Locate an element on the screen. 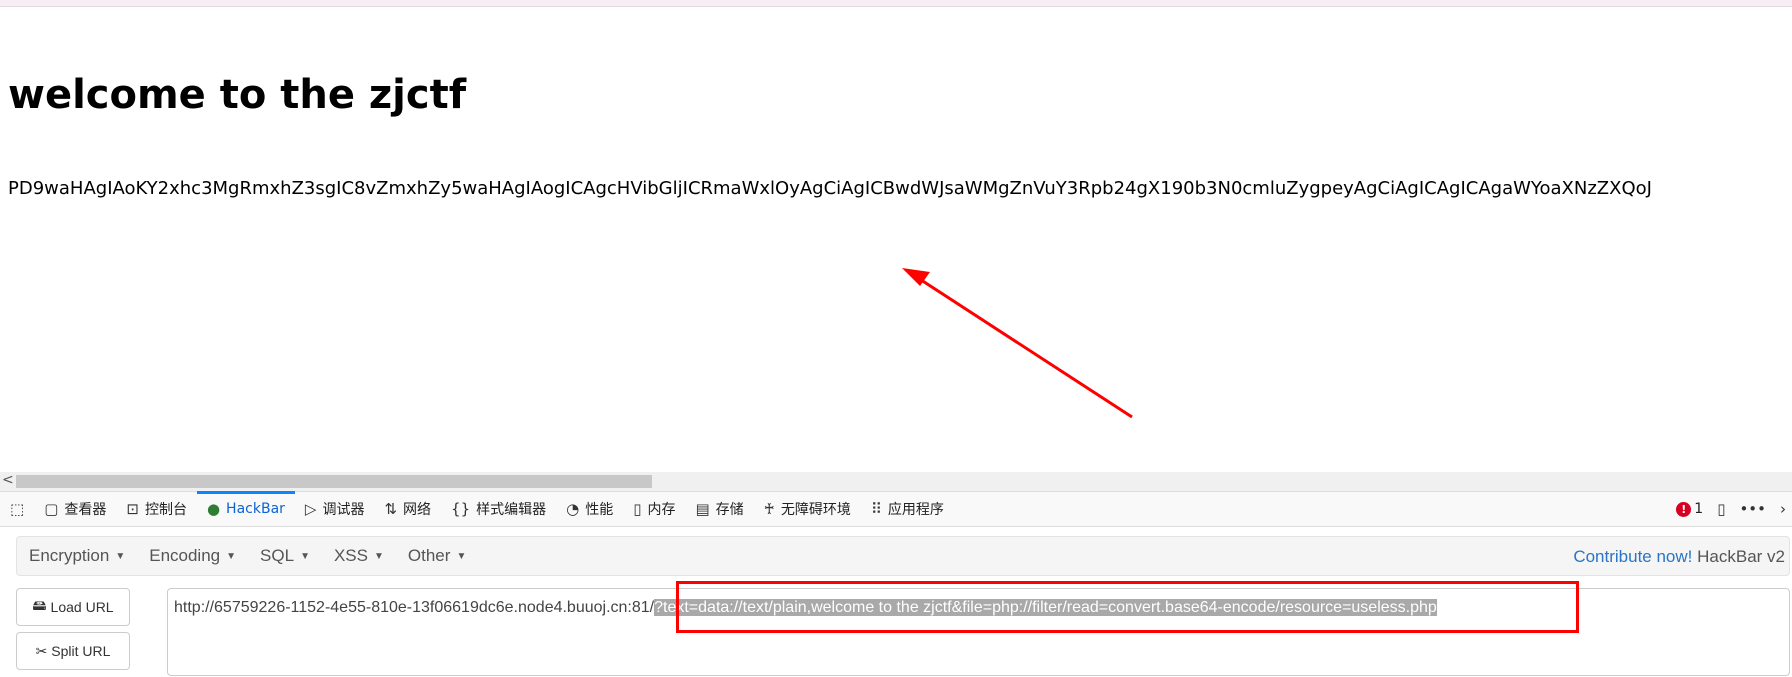 The width and height of the screenshot is (1792, 677). tab-debugger: ▷ 调试器 is located at coordinates (335, 509).